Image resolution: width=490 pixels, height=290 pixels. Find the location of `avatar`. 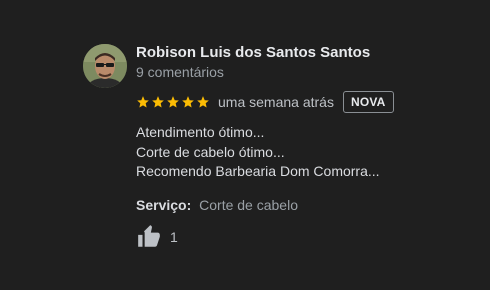

avatar is located at coordinates (105, 66).